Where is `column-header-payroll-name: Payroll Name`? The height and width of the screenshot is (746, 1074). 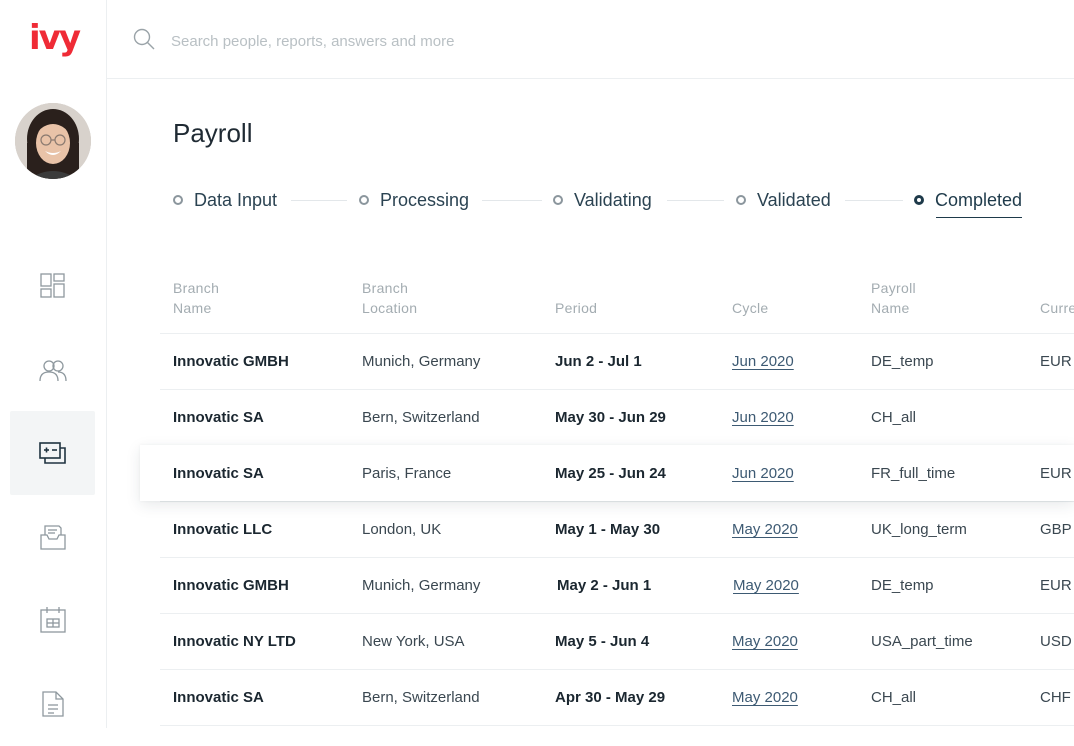
column-header-payroll-name: Payroll Name is located at coordinates (893, 298).